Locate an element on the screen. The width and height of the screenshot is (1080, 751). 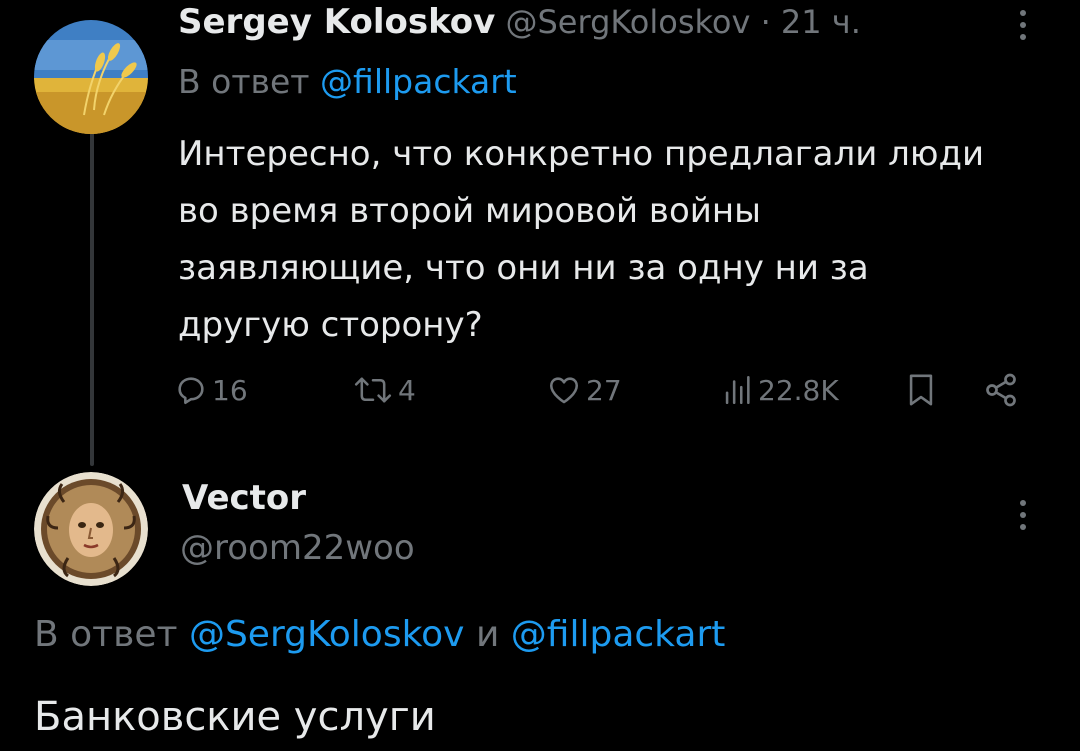
author-handle: @SergKoloskov is located at coordinates (627, 22).